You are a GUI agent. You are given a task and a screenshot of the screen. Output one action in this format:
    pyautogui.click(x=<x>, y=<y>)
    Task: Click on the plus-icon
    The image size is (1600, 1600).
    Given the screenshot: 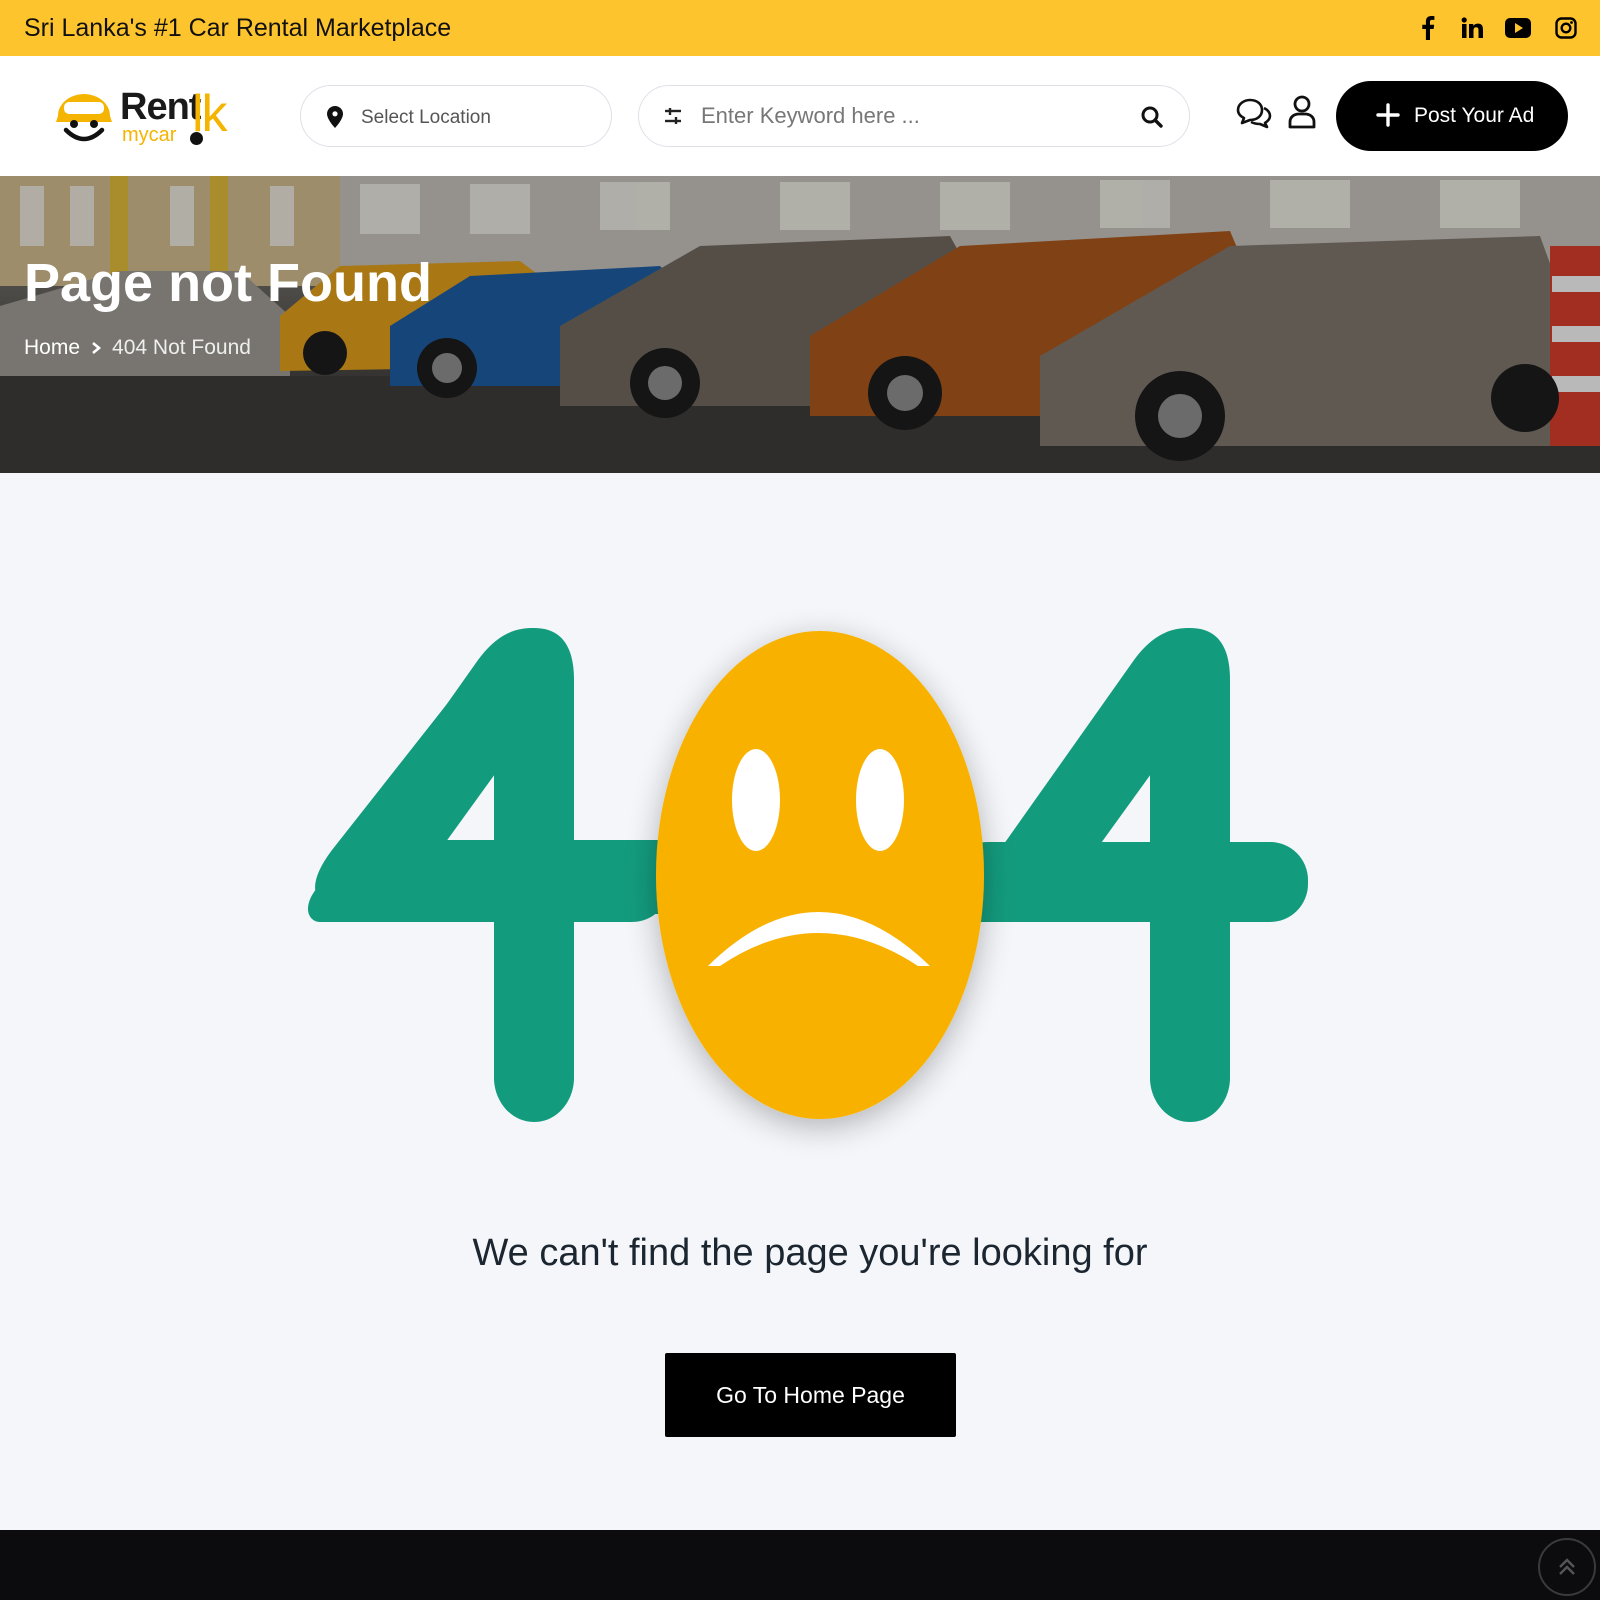 What is the action you would take?
    pyautogui.click(x=1388, y=115)
    